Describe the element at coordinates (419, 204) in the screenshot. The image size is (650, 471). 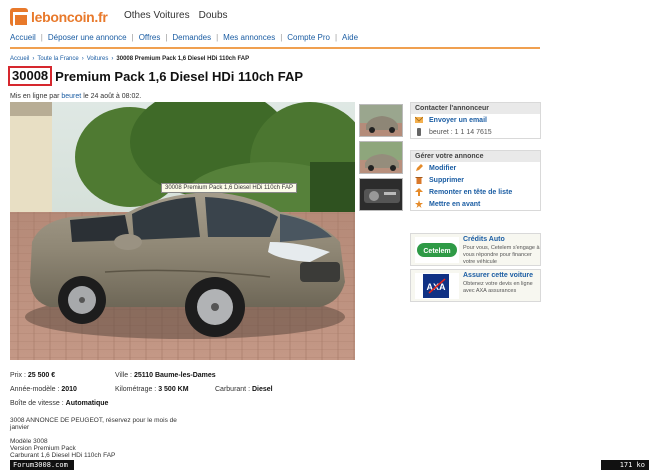
I see `star-icon` at that location.